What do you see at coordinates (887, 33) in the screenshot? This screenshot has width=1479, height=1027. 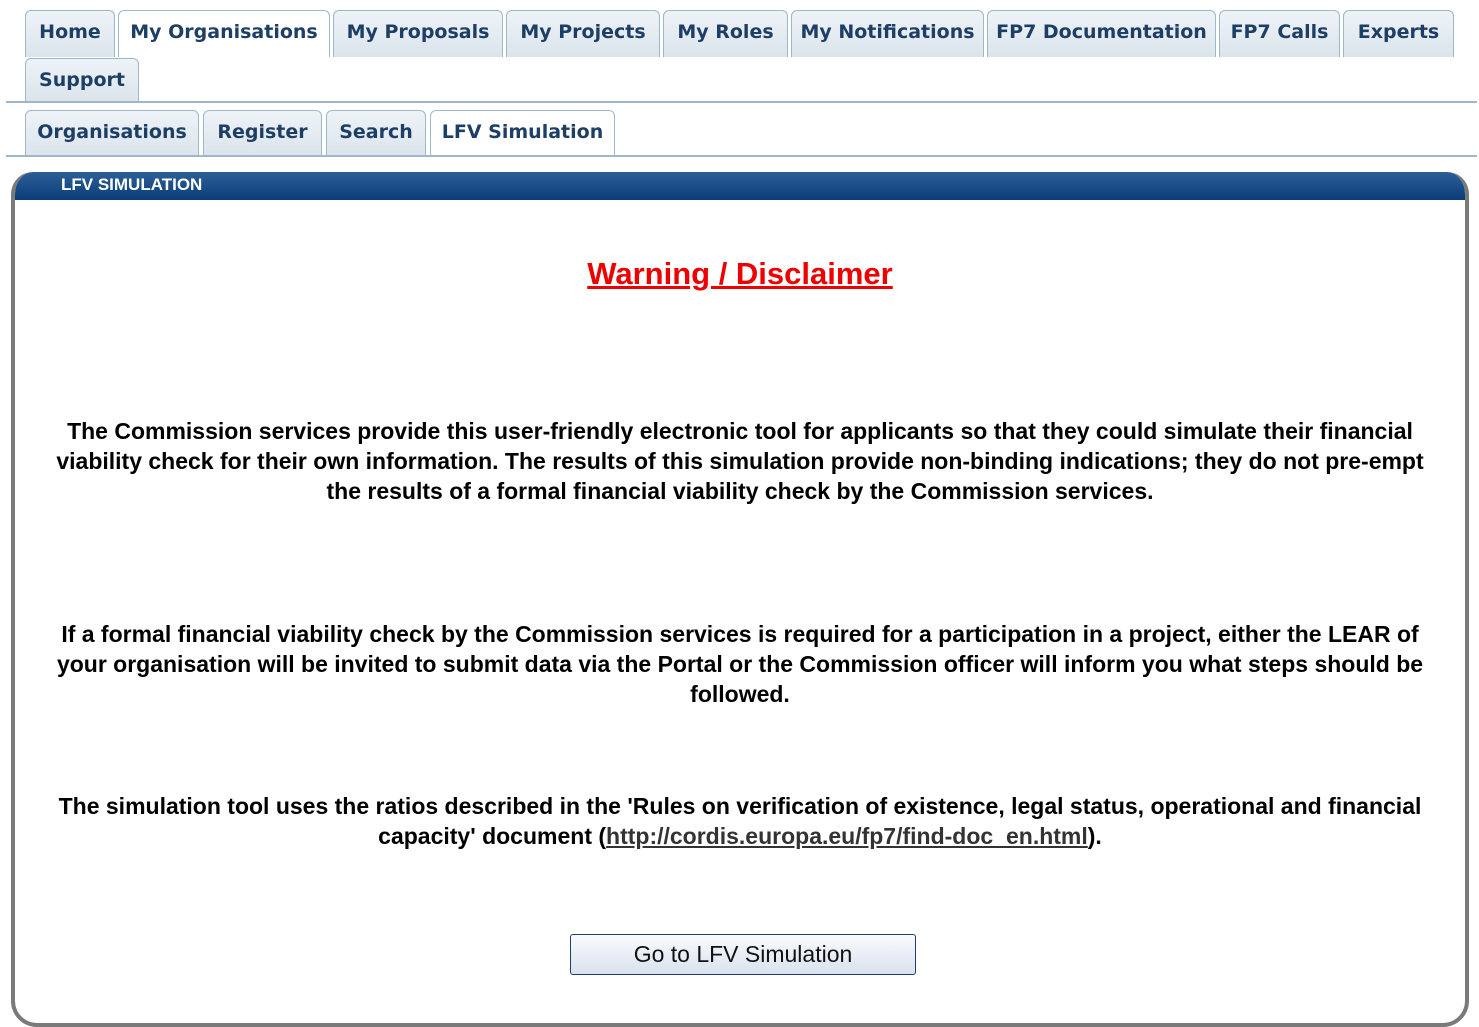 I see `tab-my-notifications: My Notifications` at bounding box center [887, 33].